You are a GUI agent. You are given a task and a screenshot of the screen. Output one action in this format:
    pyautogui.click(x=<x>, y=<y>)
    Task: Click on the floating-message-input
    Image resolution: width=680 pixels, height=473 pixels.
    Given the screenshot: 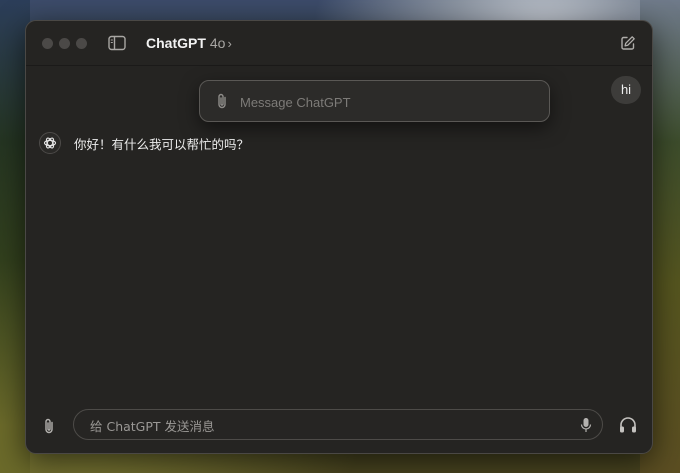 What is the action you would take?
    pyautogui.click(x=385, y=102)
    